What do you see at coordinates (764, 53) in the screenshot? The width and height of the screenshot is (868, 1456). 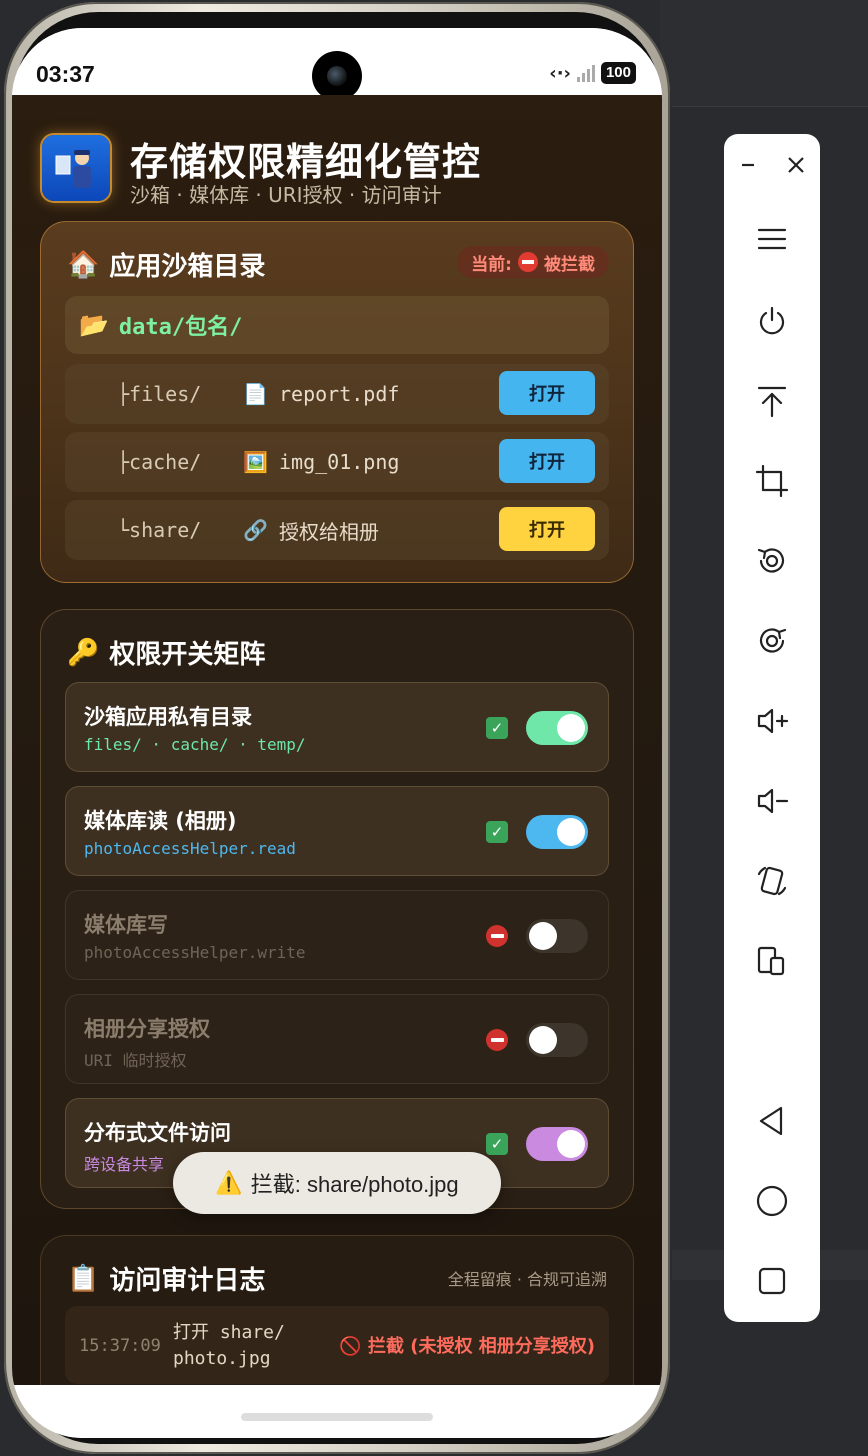 I see `window-background` at bounding box center [764, 53].